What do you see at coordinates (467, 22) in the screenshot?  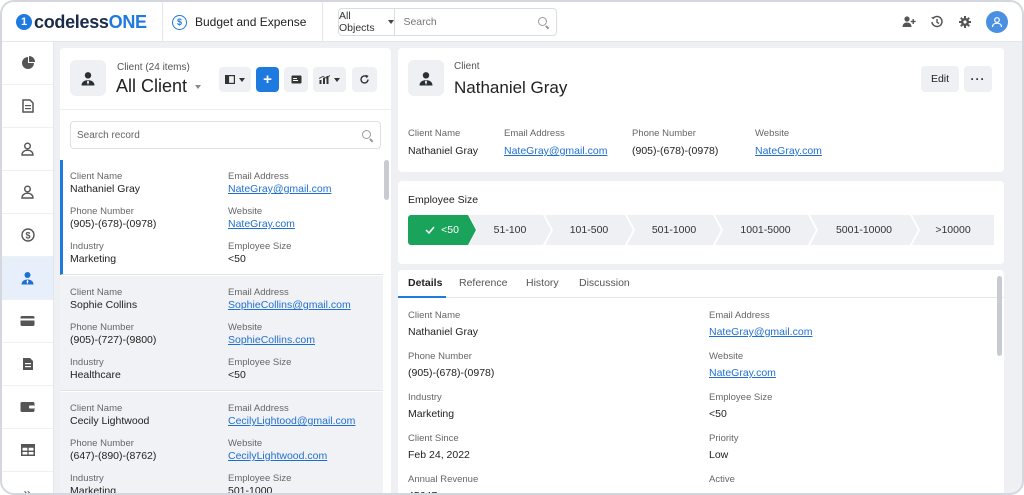 I see `search-input` at bounding box center [467, 22].